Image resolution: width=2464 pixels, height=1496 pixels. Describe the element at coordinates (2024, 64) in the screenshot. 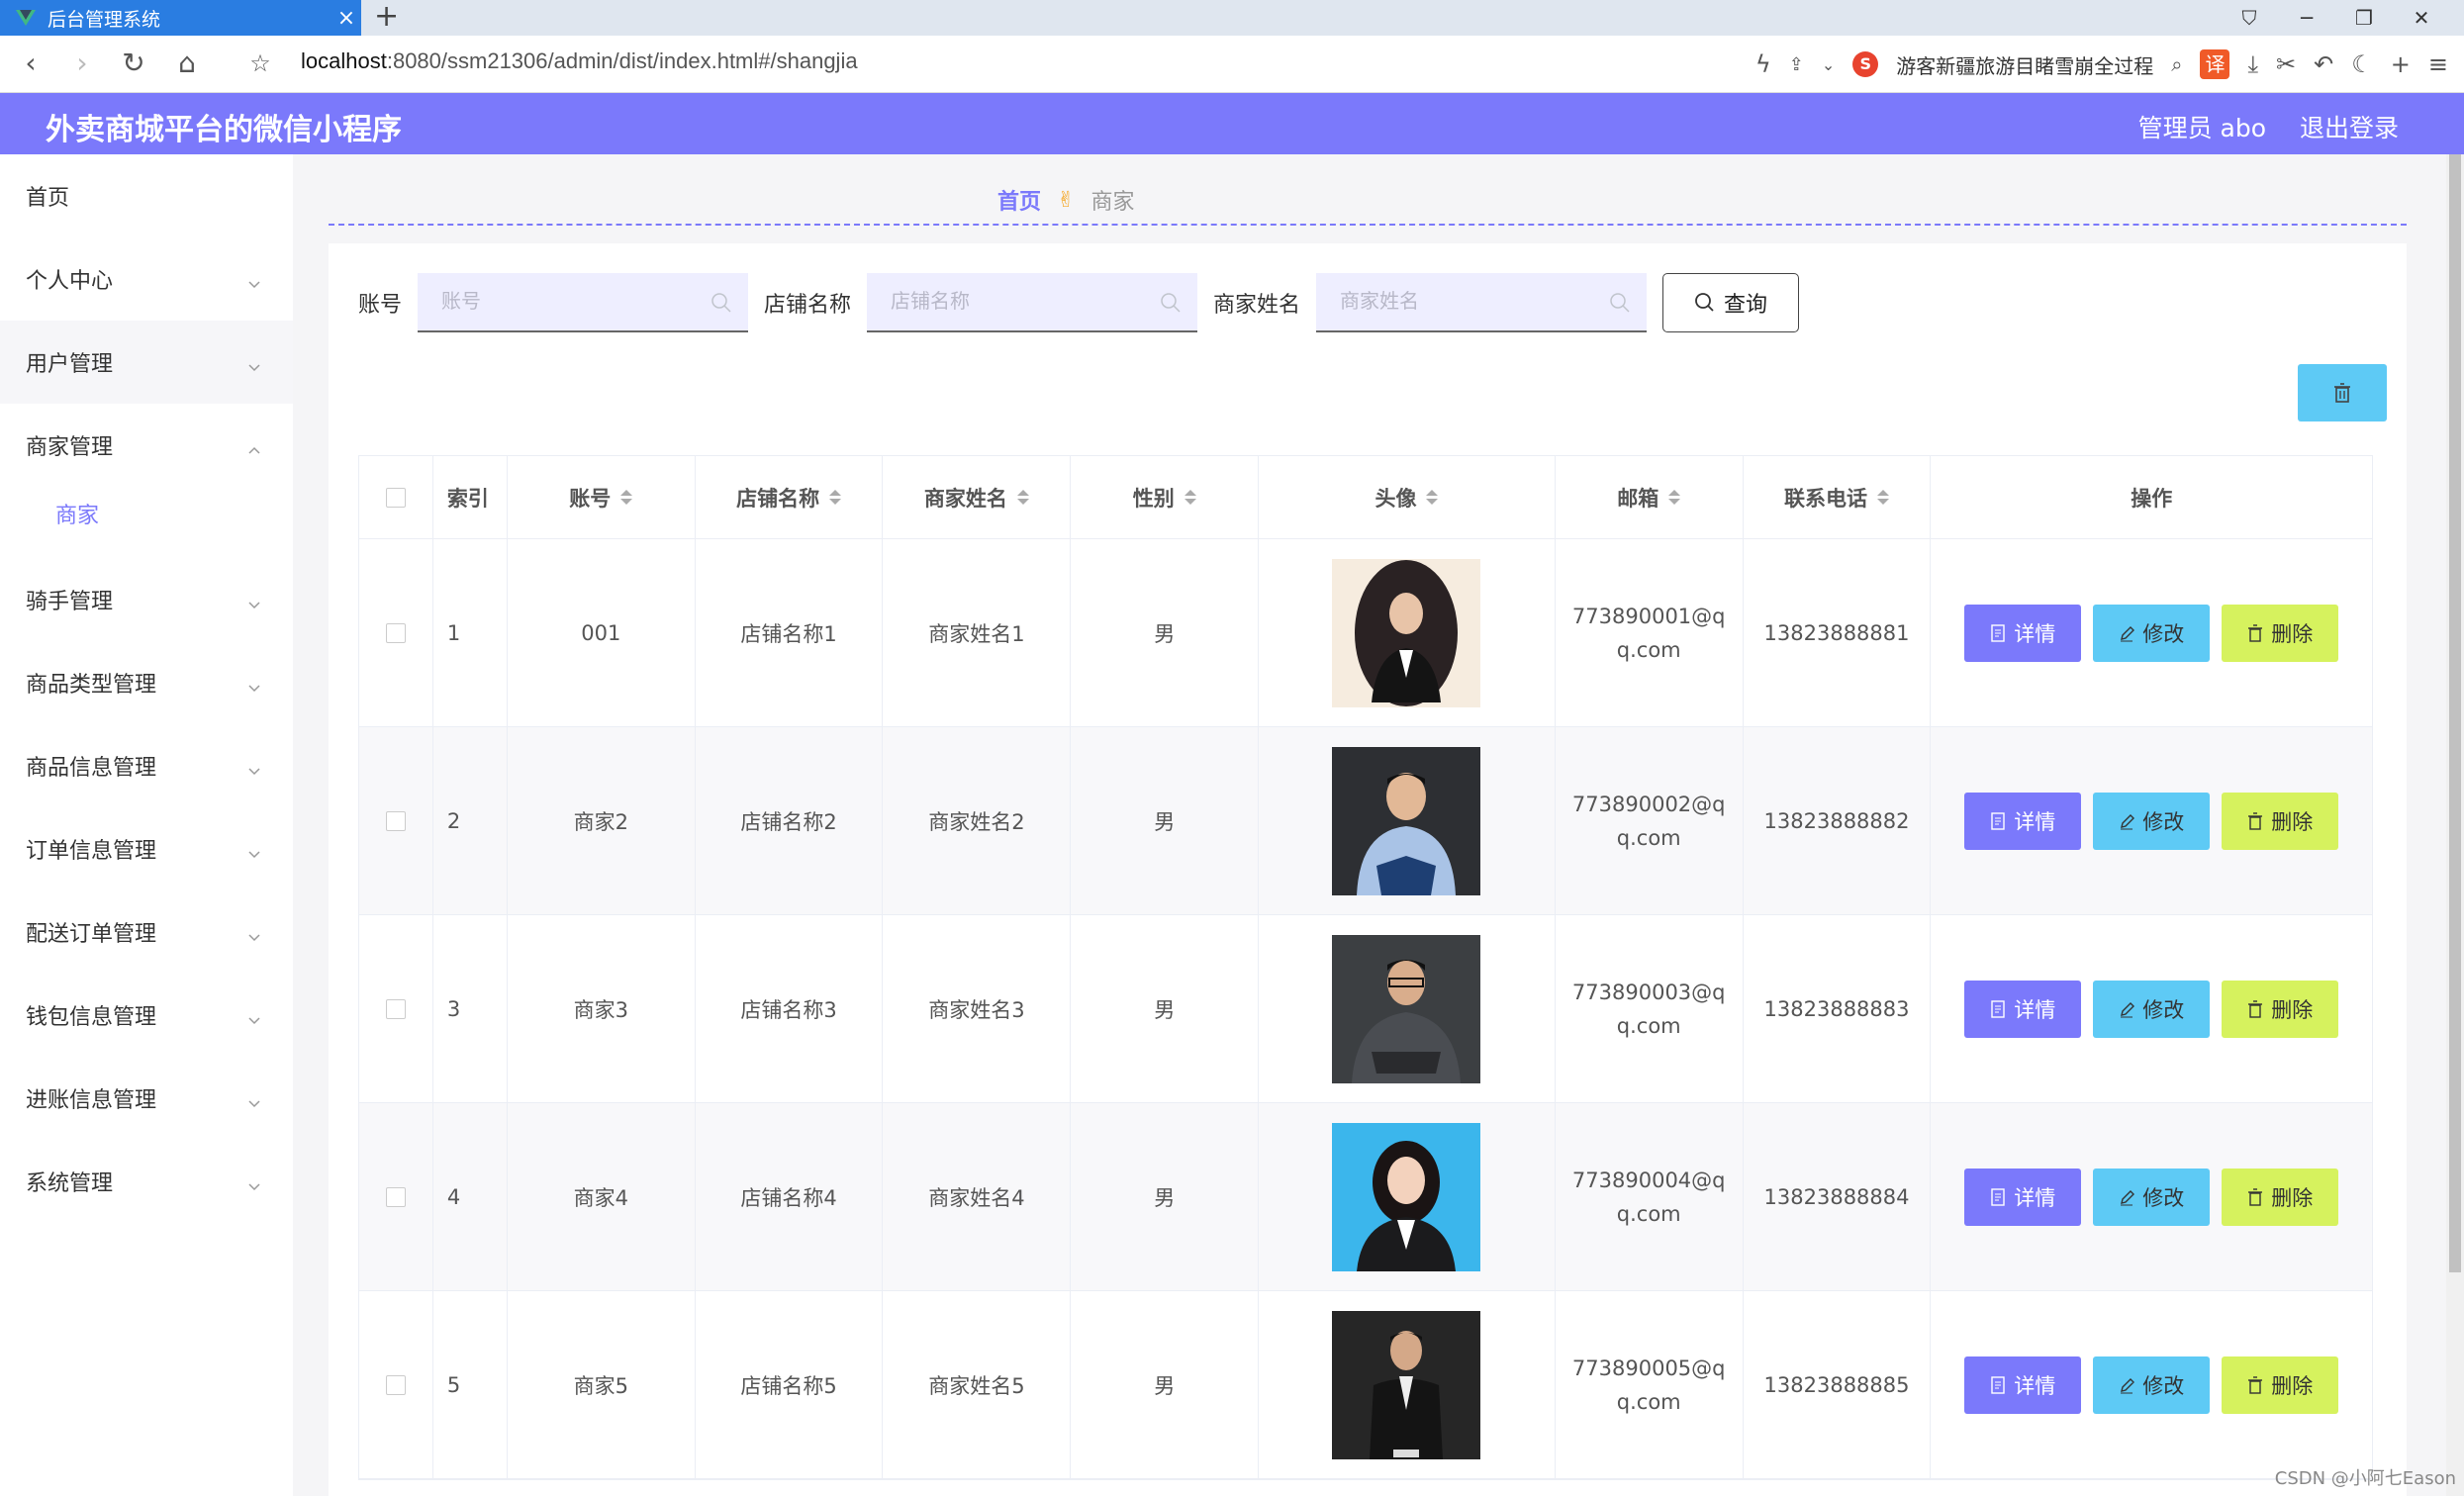

I see `news-text: 游客新疆旅游目睹雪崩全过程` at that location.